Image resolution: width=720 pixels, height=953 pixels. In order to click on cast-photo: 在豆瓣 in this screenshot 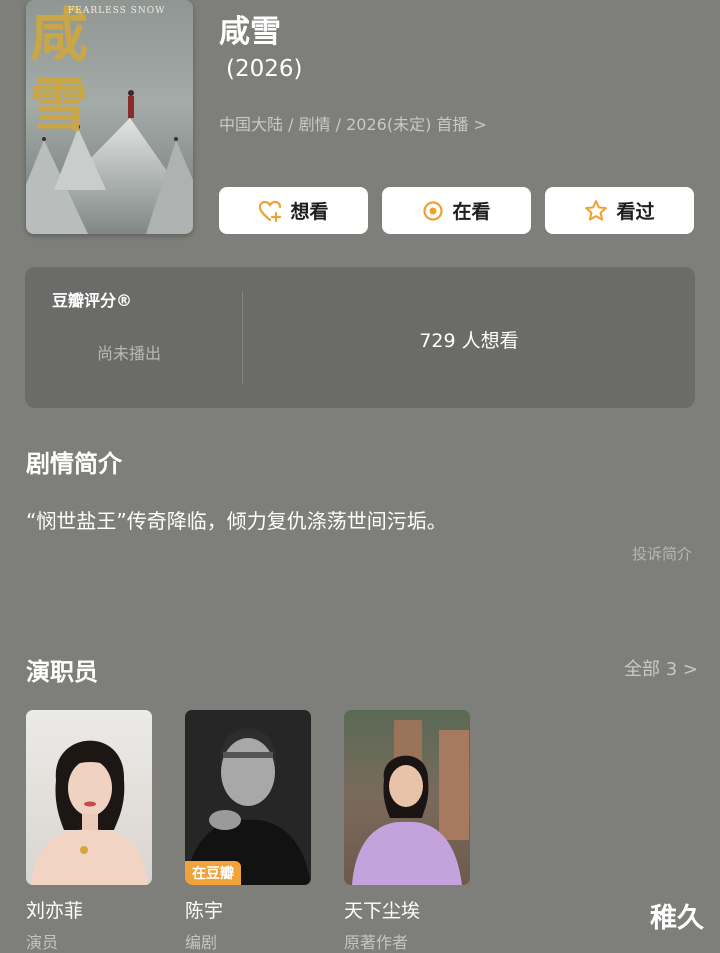, I will do `click(248, 797)`.